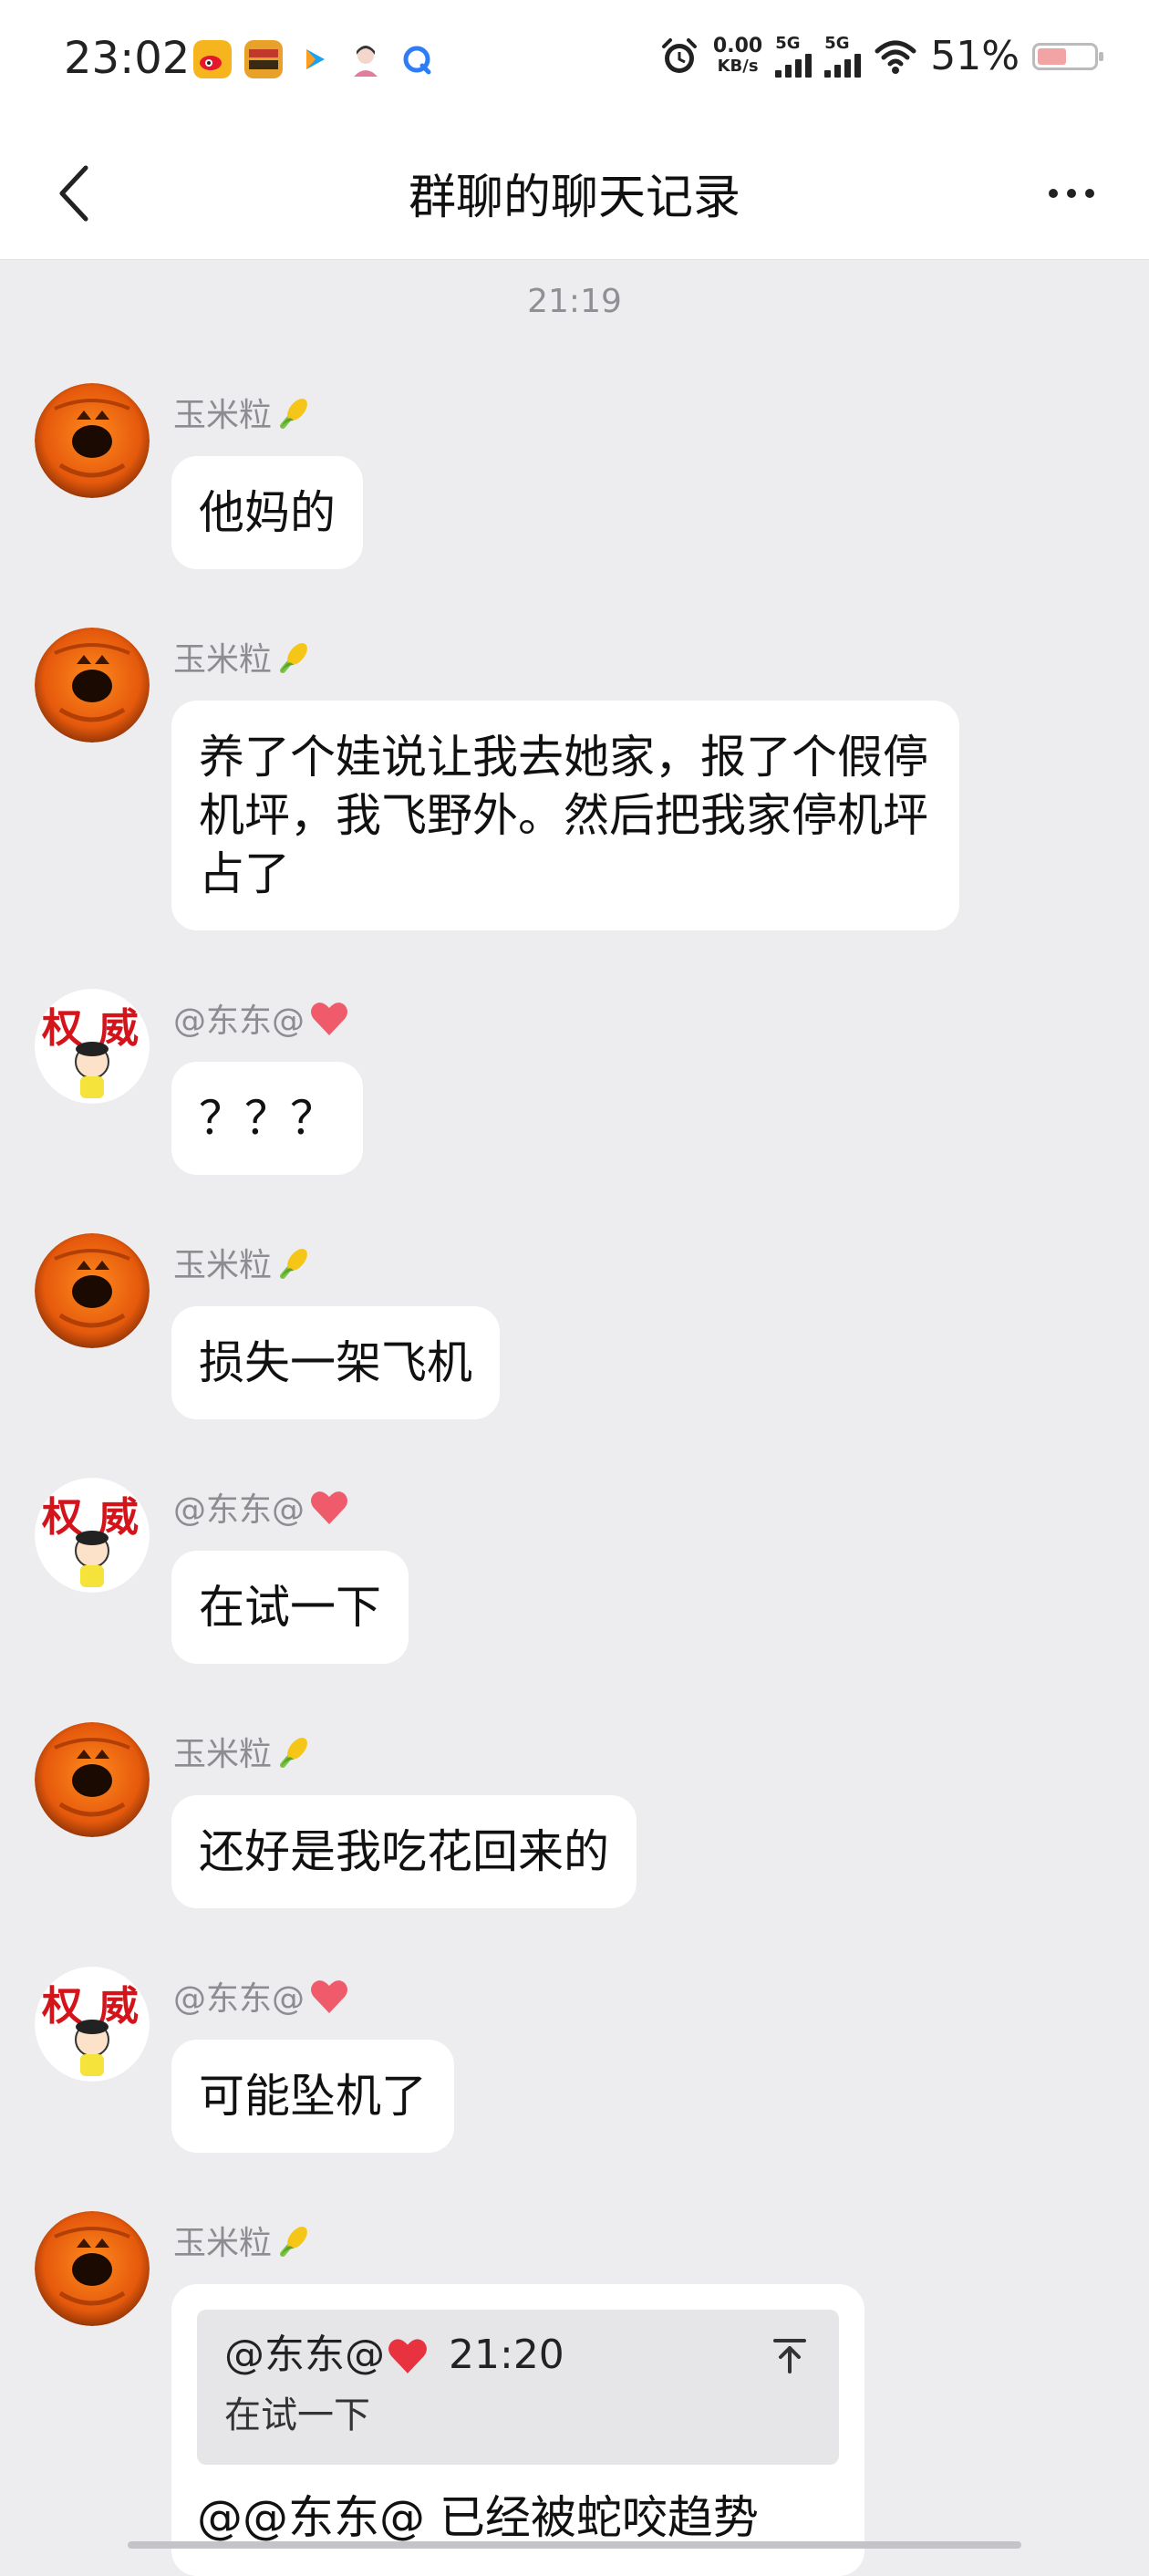  I want to click on reply-message-bubble: @东东@ 21:20 在试一下 @@东东@ 已经被蛇咬趋势, so click(517, 2430).